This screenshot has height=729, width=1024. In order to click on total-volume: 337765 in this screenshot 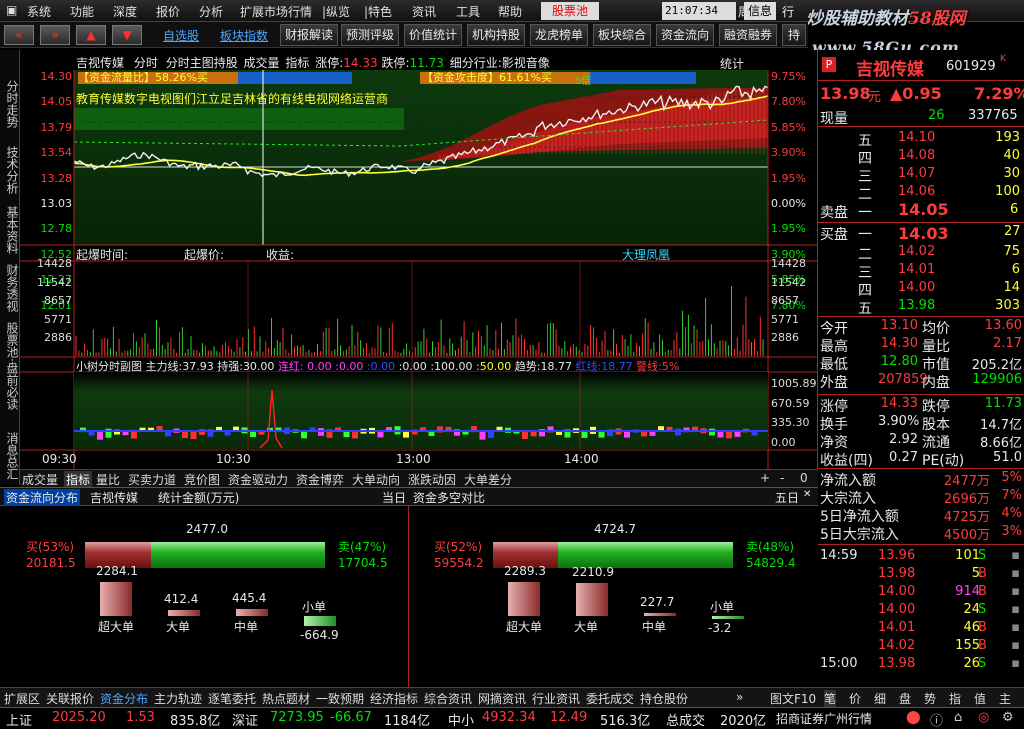, I will do `click(993, 115)`.